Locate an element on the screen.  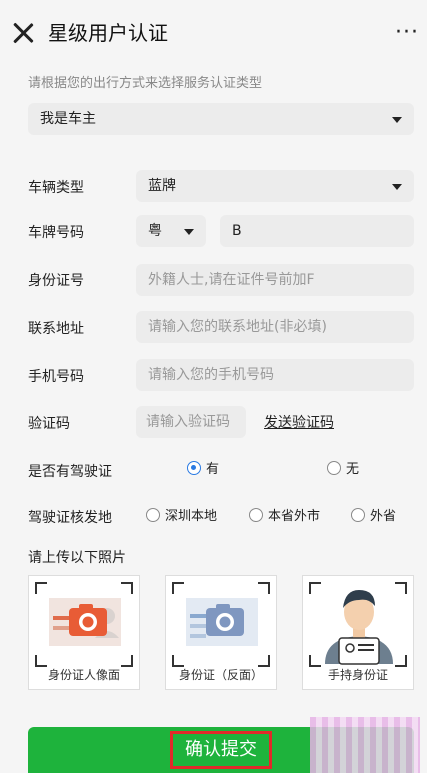
upload-label: 请上传以下照片 is located at coordinates (77, 558).